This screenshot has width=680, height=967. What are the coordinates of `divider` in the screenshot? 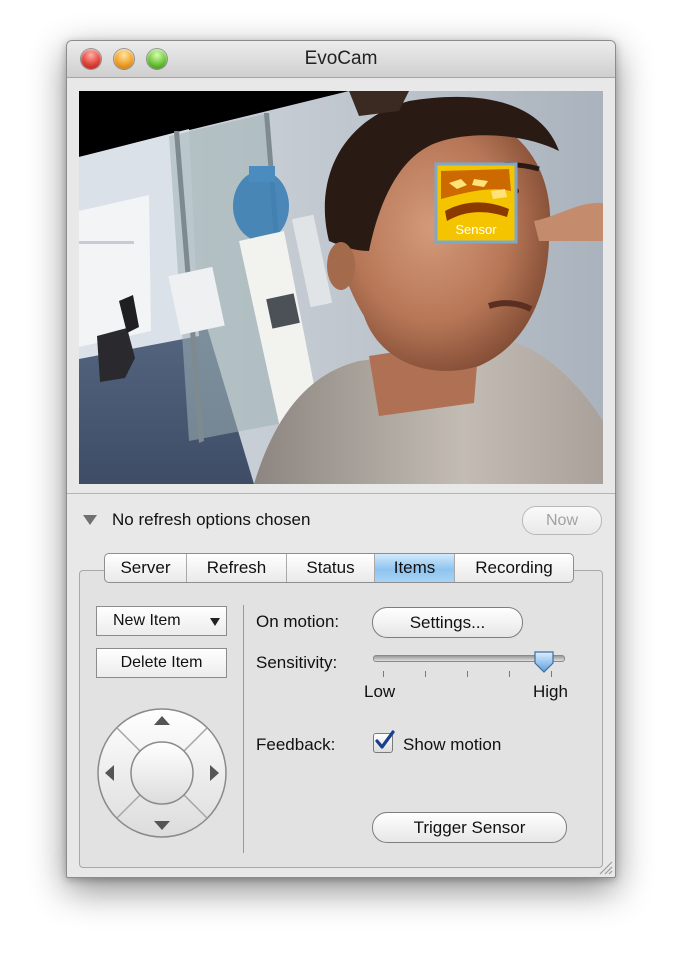 It's located at (341, 493).